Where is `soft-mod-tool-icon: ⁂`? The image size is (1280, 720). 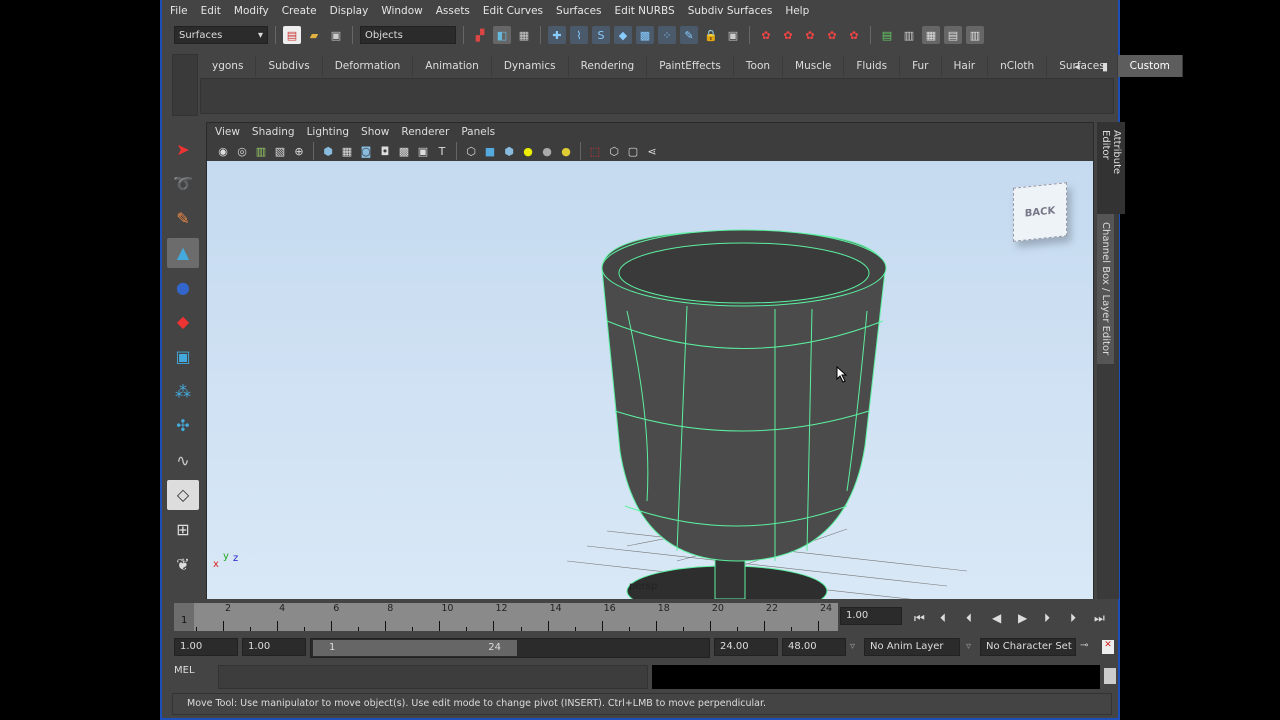
soft-mod-tool-icon: ⁂ is located at coordinates (183, 391).